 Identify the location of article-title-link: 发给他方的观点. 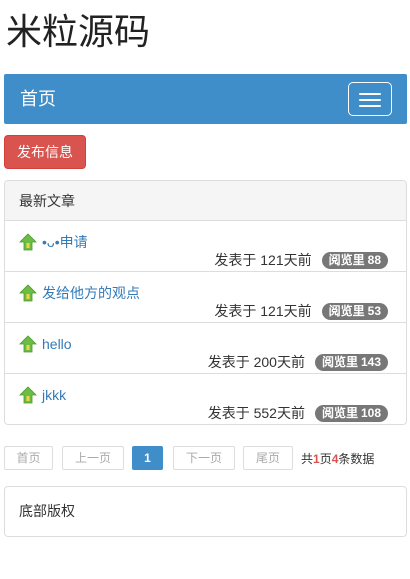
(91, 293).